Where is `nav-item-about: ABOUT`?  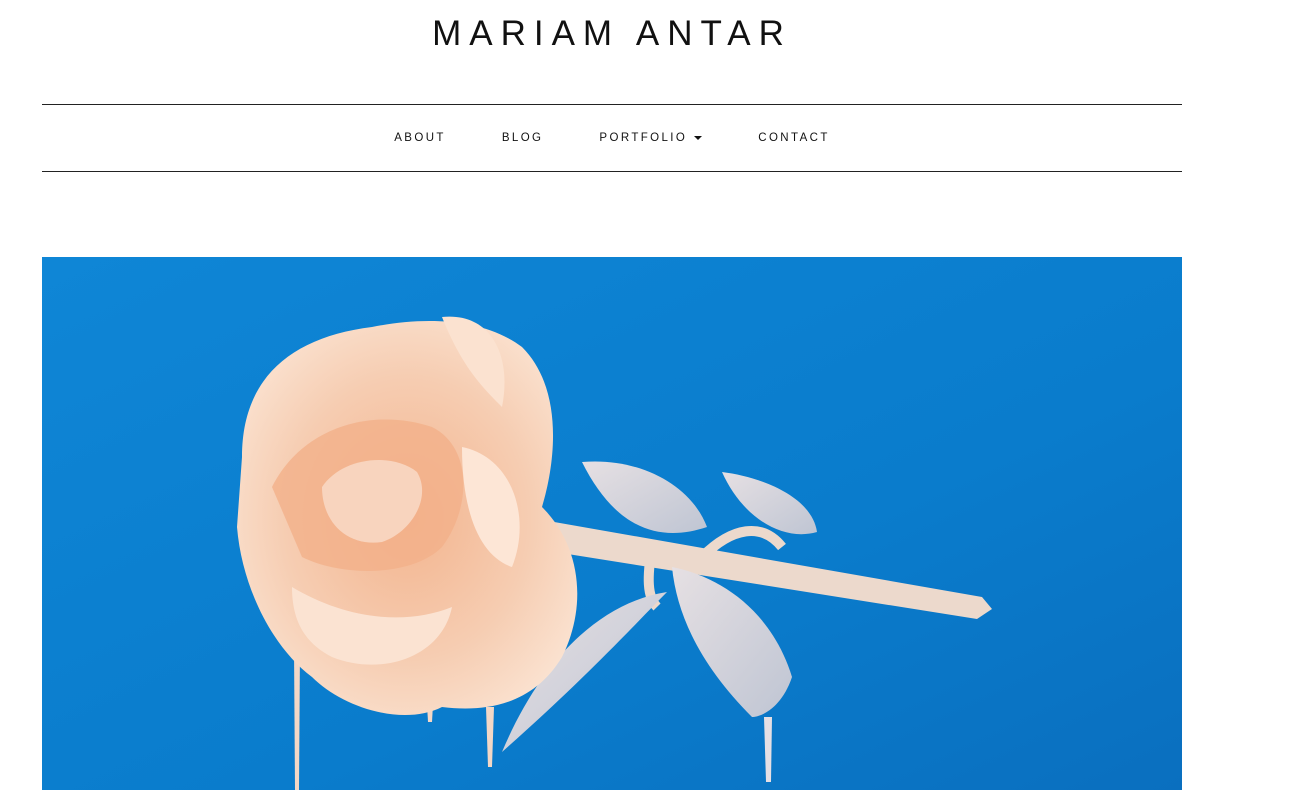 nav-item-about: ABOUT is located at coordinates (420, 138).